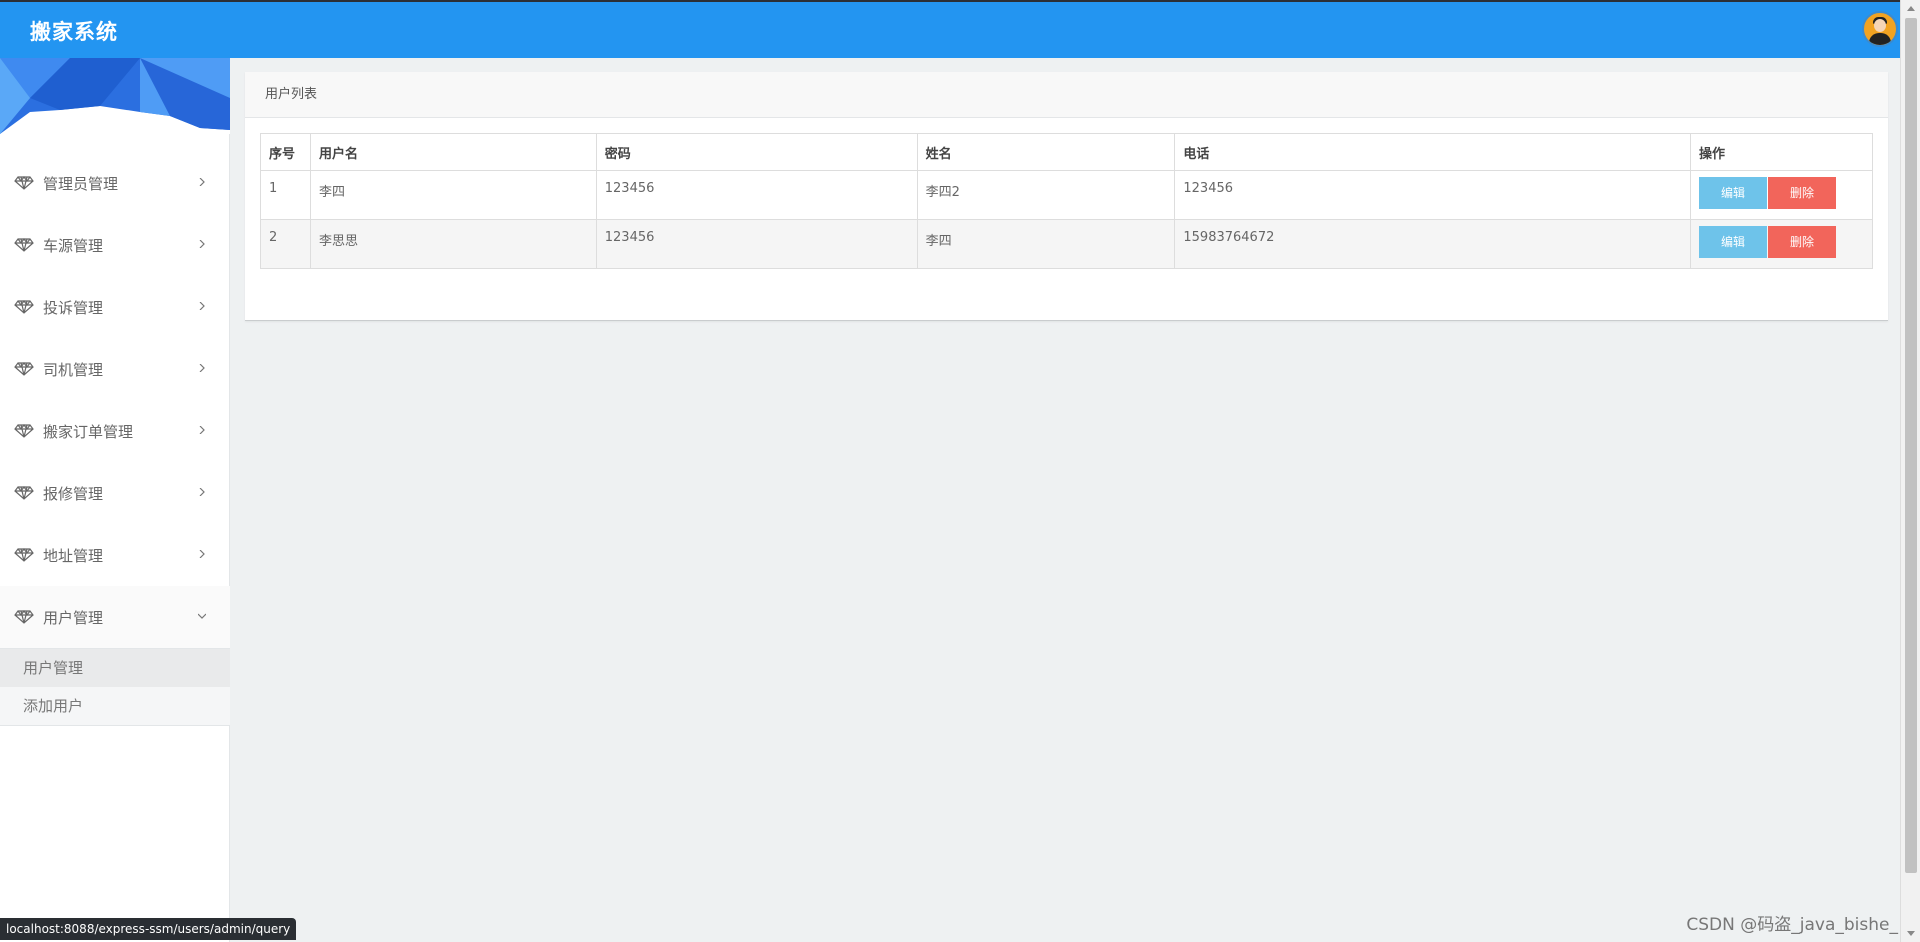  Describe the element at coordinates (1046, 195) in the screenshot. I see `cell-name: 李四2` at that location.